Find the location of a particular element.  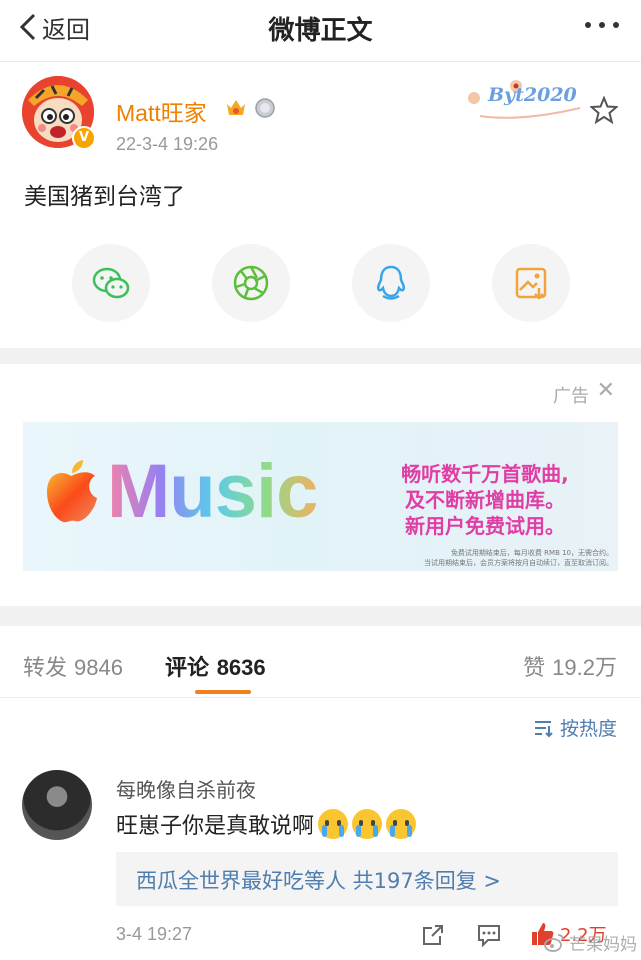

share-qq-button is located at coordinates (391, 283).